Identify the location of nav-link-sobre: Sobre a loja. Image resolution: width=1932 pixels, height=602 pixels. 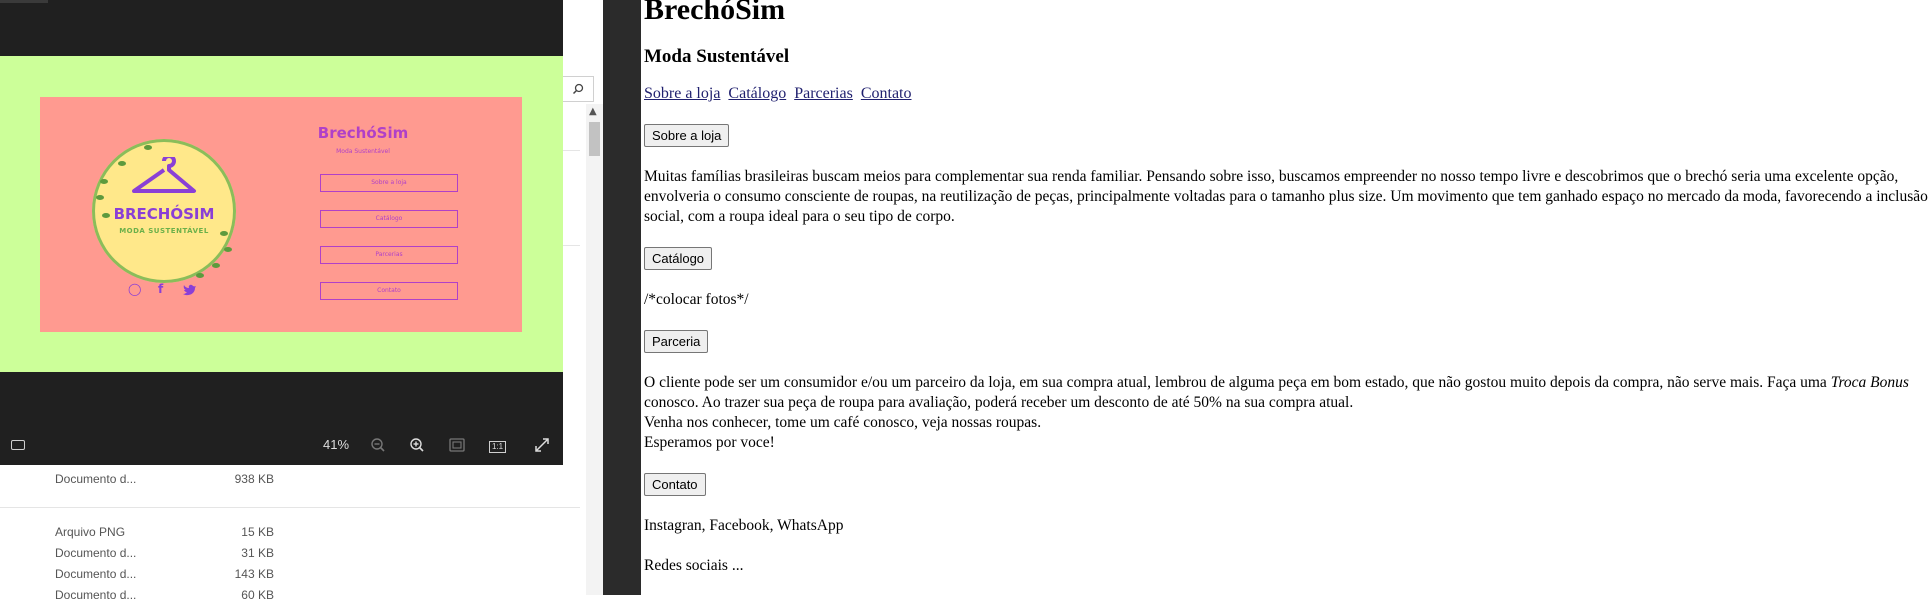
(682, 93).